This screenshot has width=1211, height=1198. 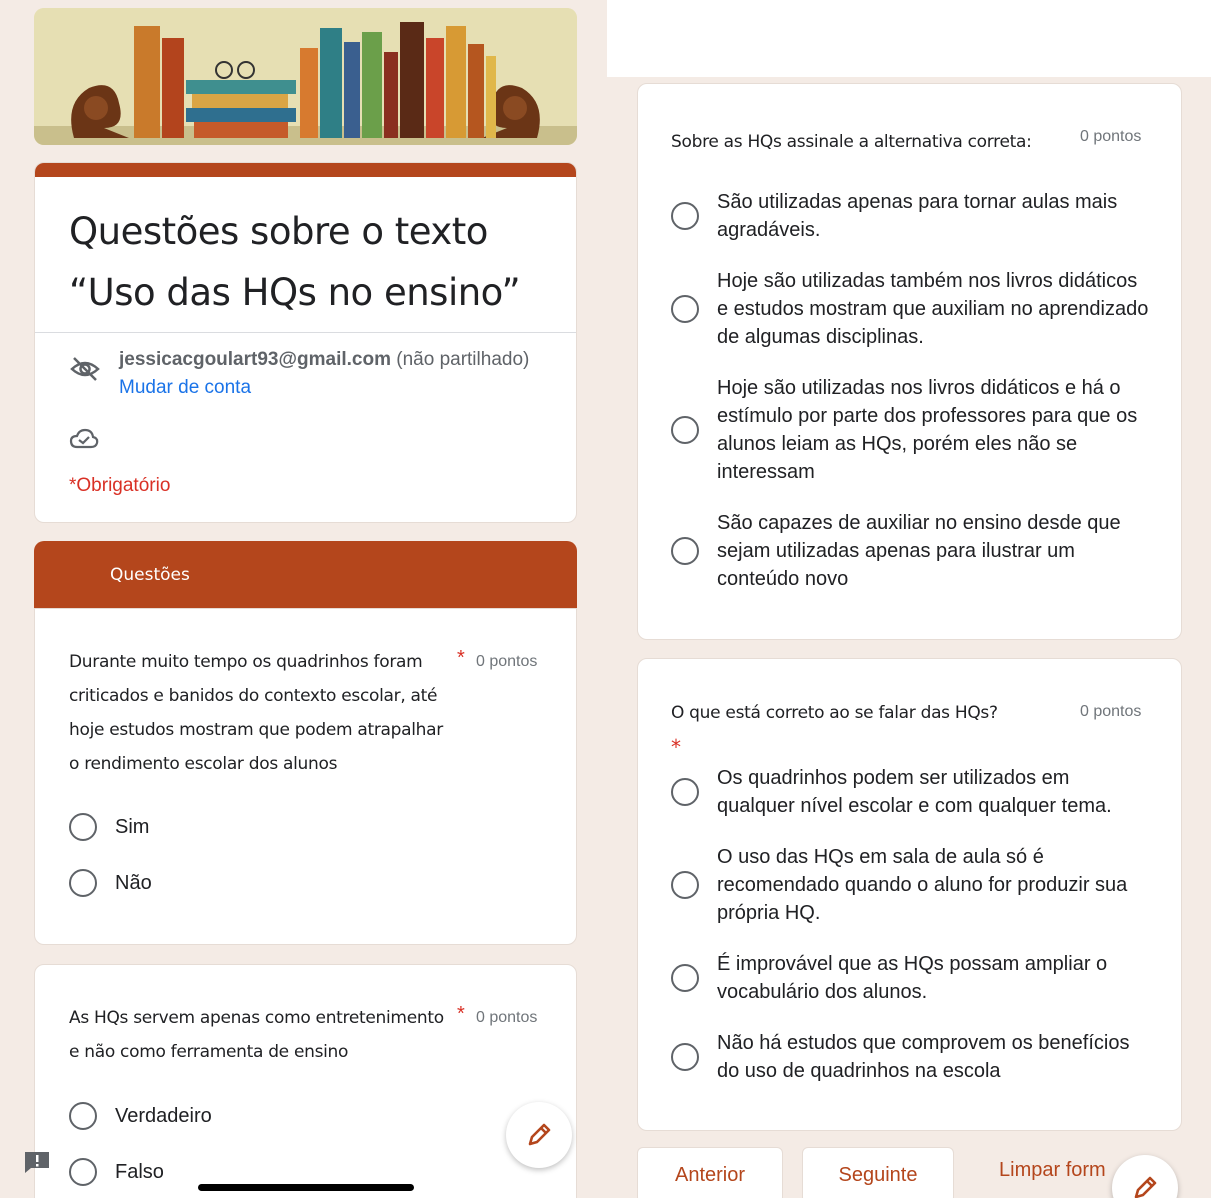 I want to click on back-button: Anterior, so click(x=710, y=1172).